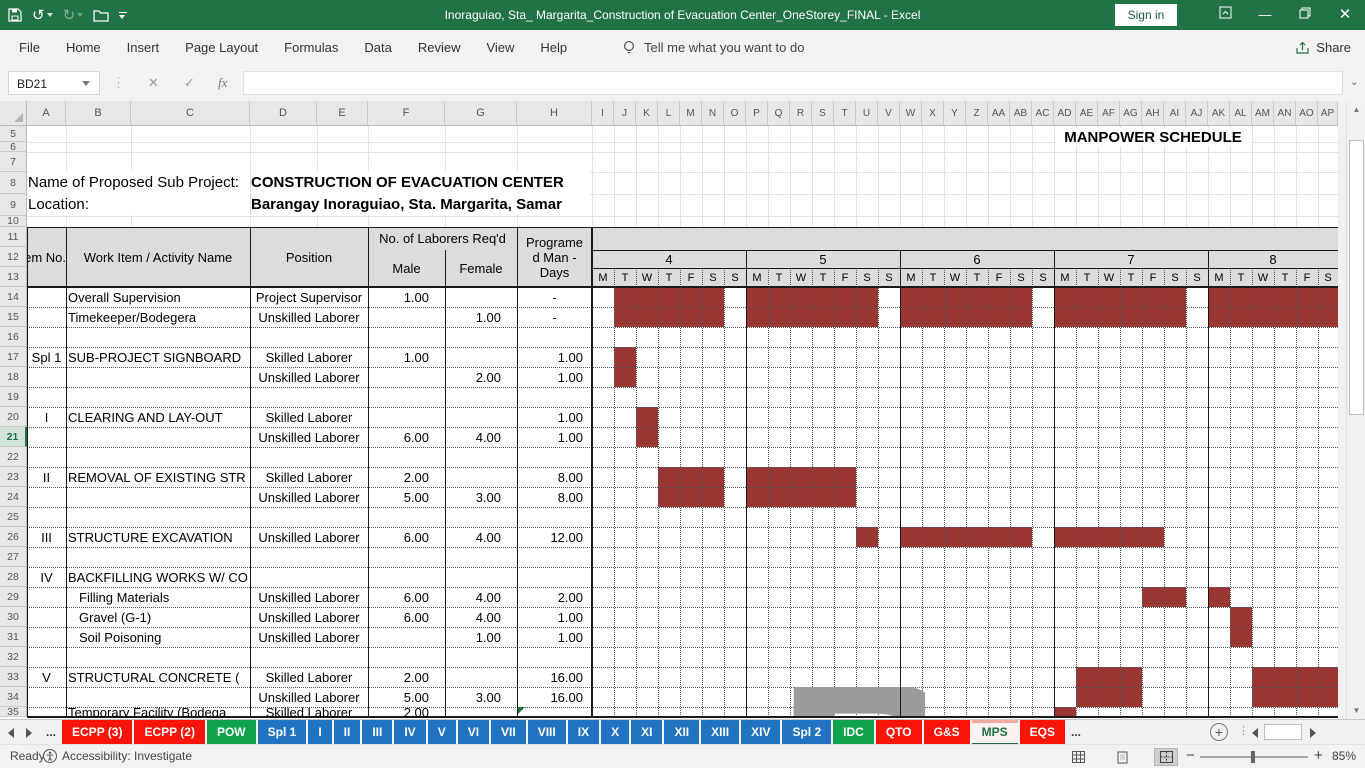  What do you see at coordinates (1241, 113) in the screenshot?
I see `column-header-AL: AL` at bounding box center [1241, 113].